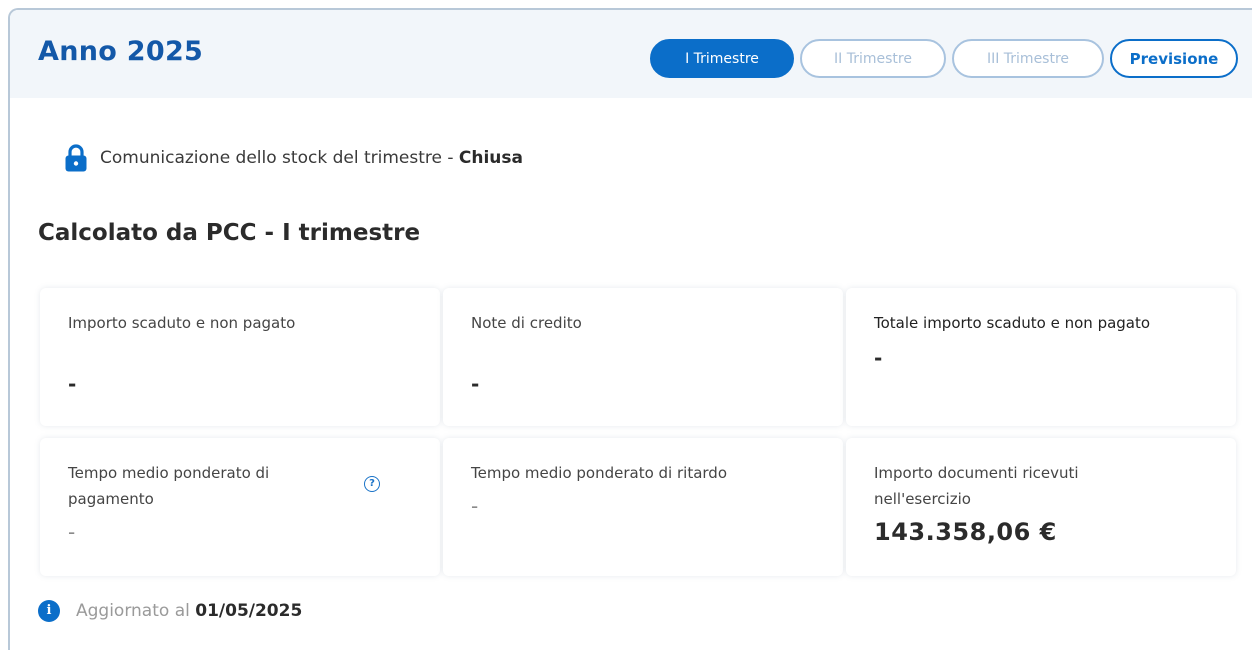 The image size is (1252, 650). Describe the element at coordinates (121, 51) in the screenshot. I see `year-title: Anno 2025` at that location.